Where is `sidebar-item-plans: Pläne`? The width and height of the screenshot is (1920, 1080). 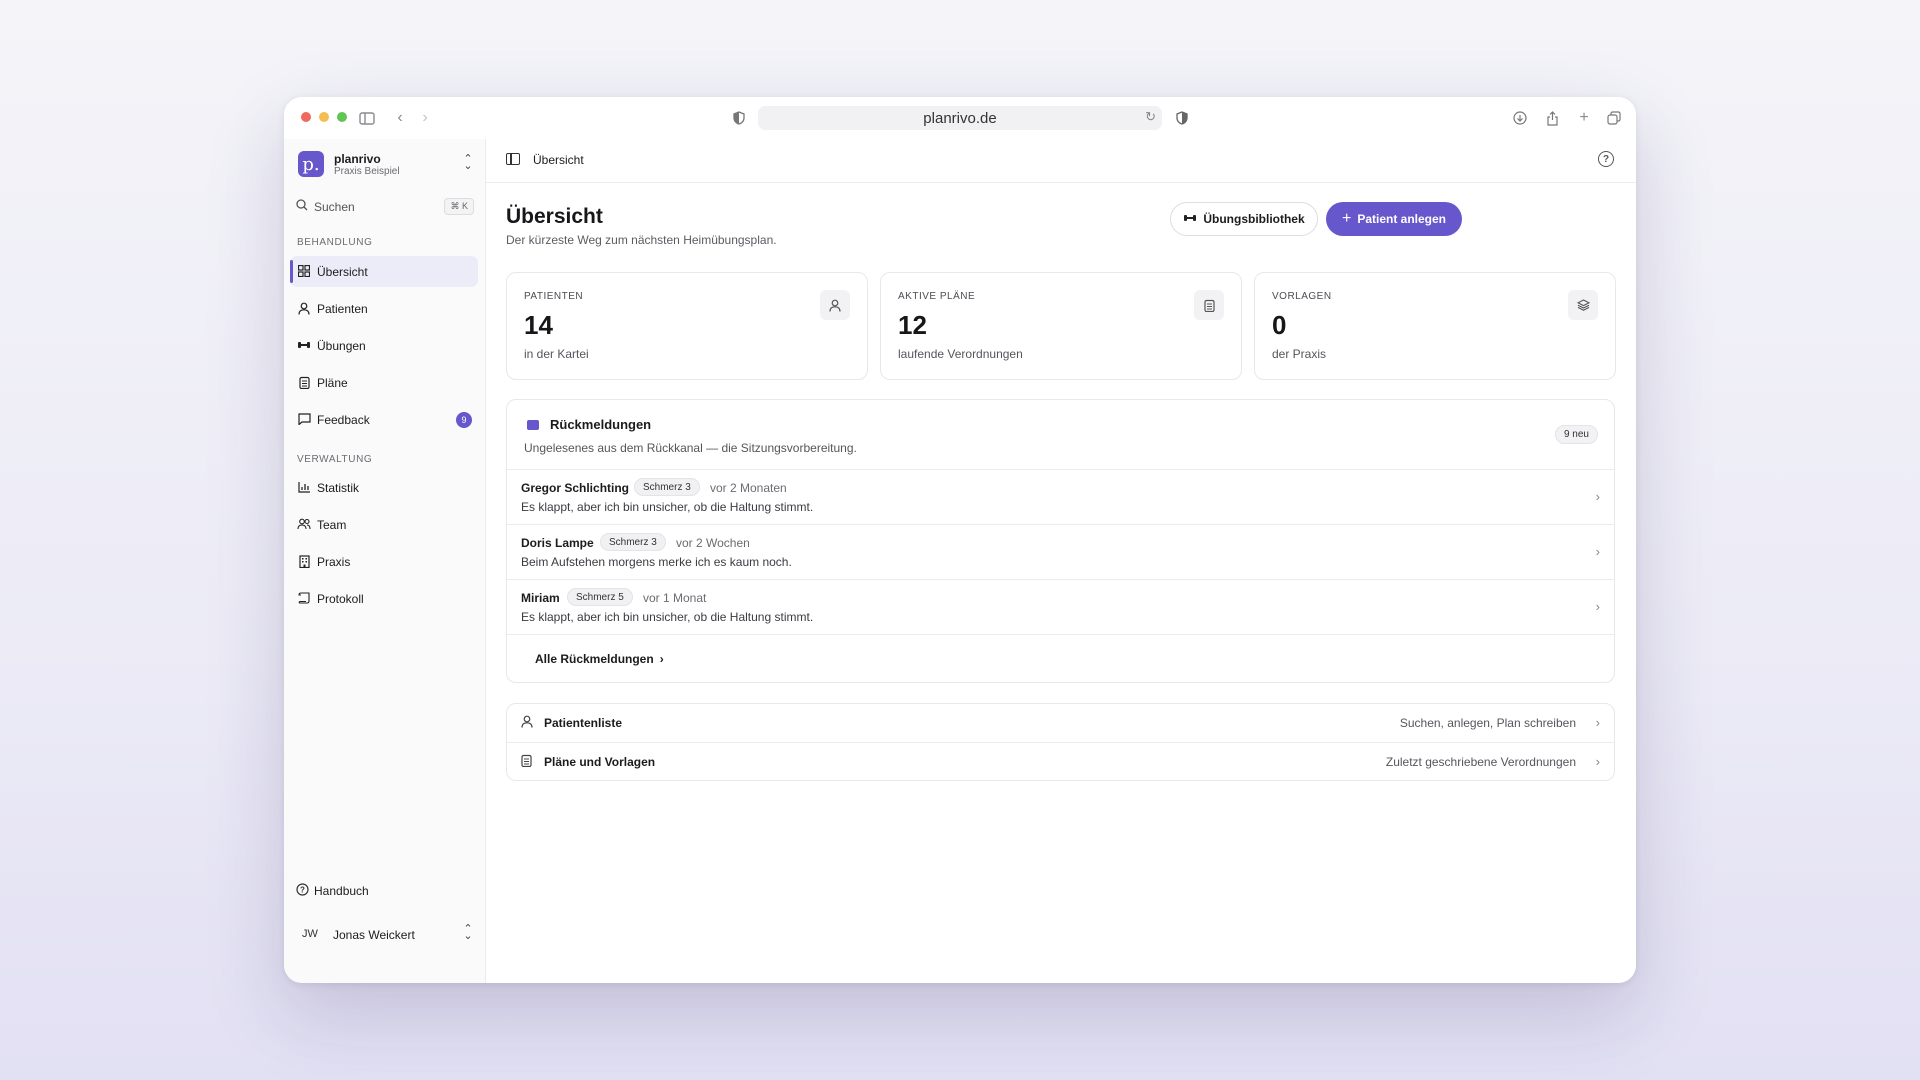
sidebar-item-plans: Pläne is located at coordinates (384, 382).